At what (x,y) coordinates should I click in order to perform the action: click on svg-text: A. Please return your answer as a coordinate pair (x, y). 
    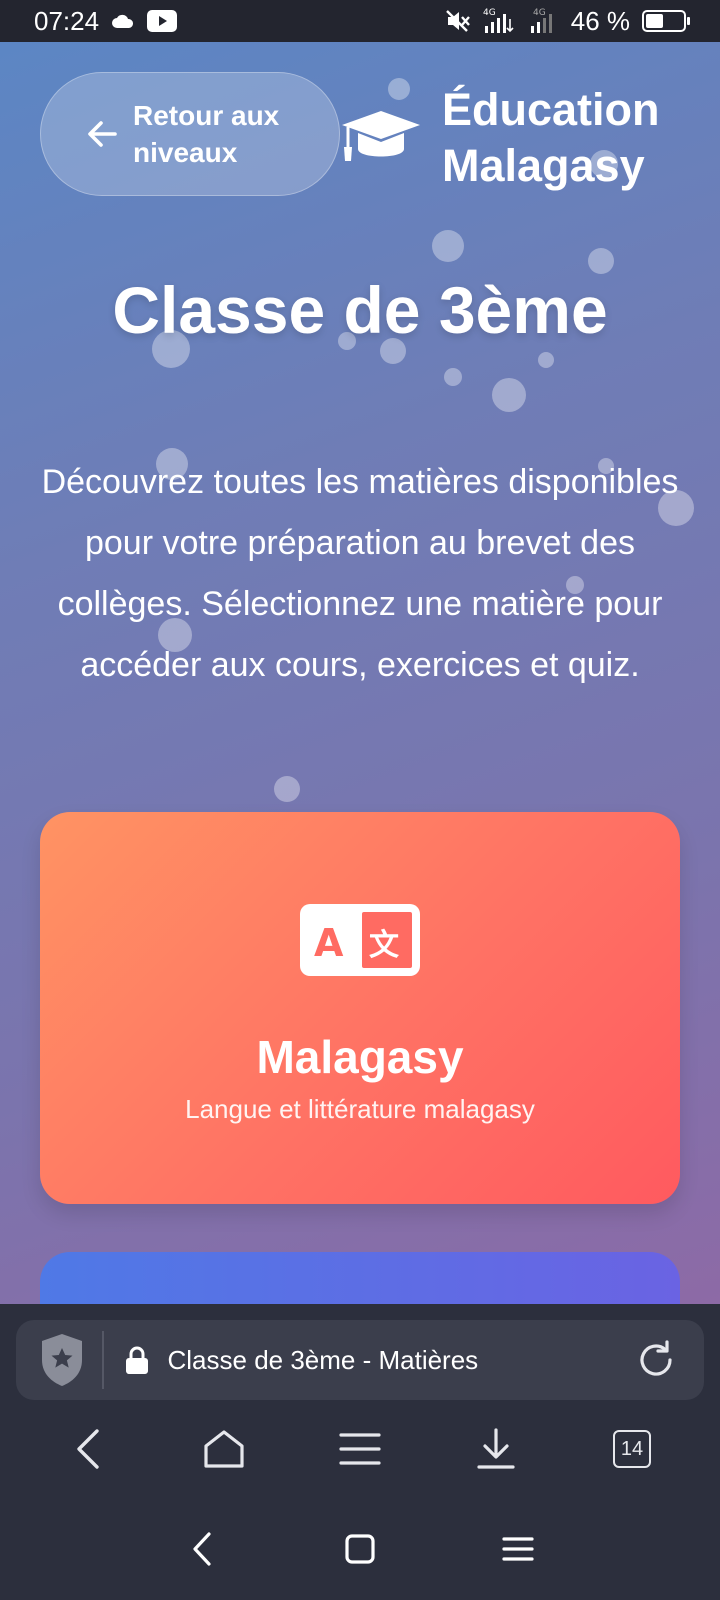
    Looking at the image, I should click on (329, 943).